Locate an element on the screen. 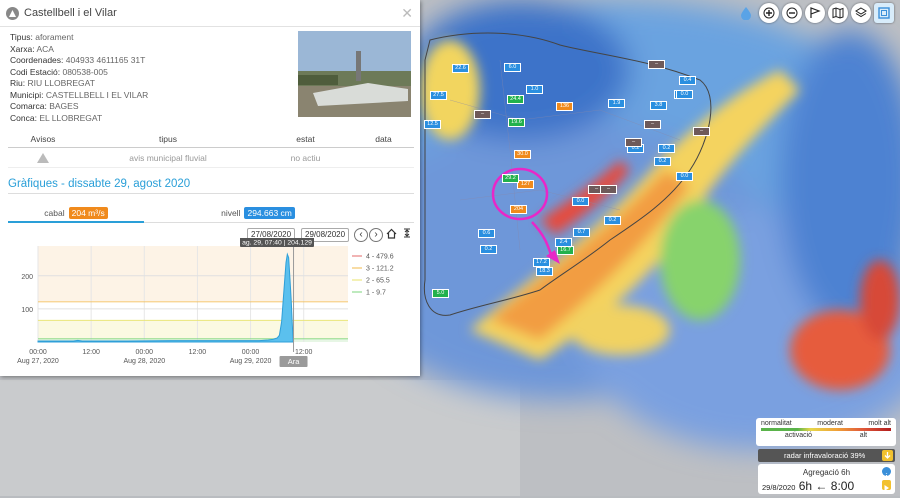 The image size is (900, 498). info-label: Comarca: is located at coordinates (28, 106).